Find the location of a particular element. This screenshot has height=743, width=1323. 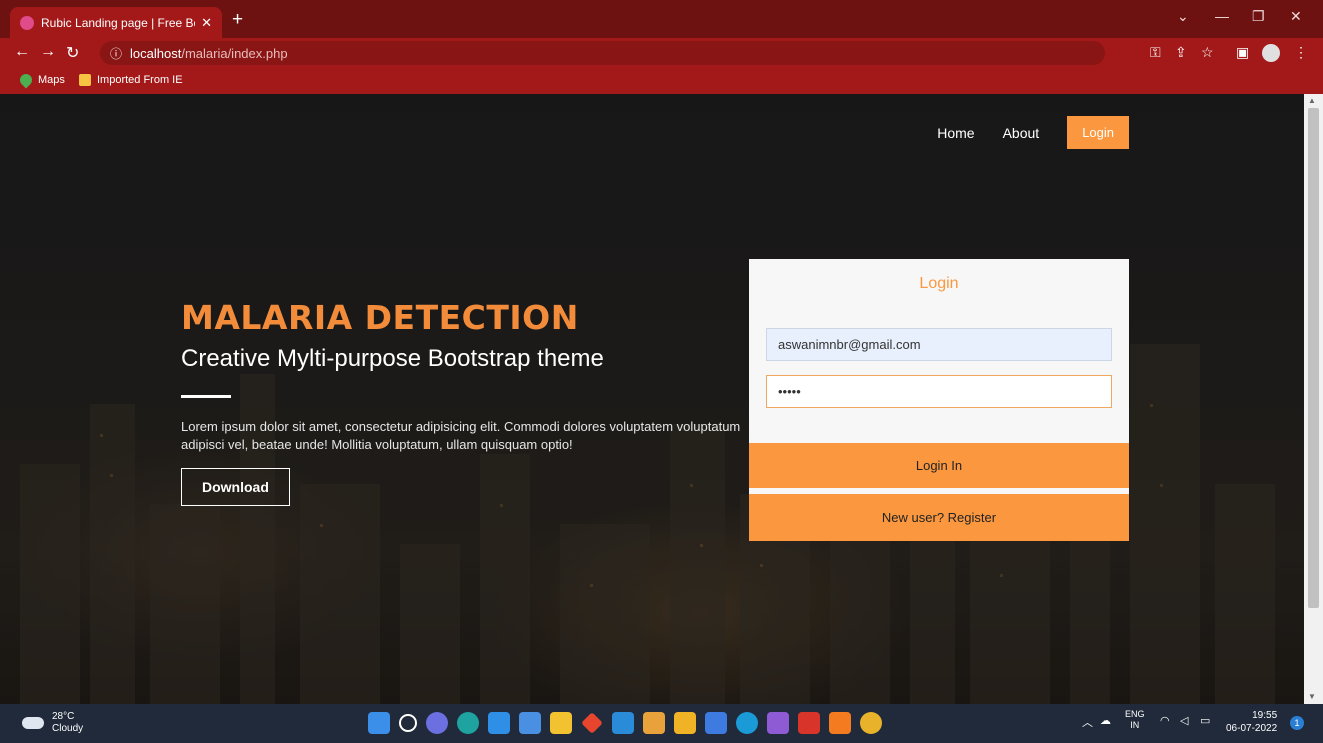

bookmark-imported: Imported From IE is located at coordinates (131, 80).